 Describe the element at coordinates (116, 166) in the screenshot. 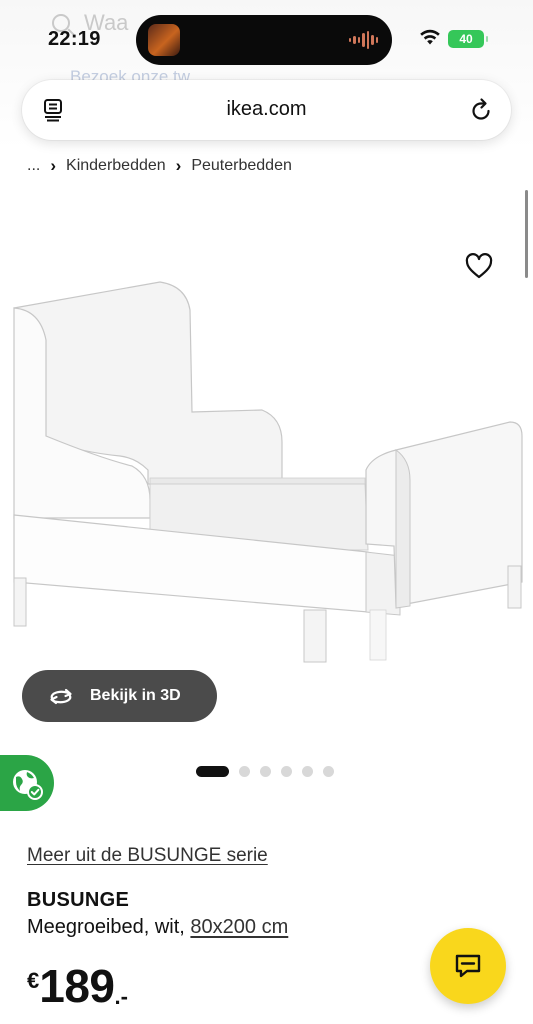

I see `breadcrumb-item-kinderbedden: Kinderbedden` at that location.